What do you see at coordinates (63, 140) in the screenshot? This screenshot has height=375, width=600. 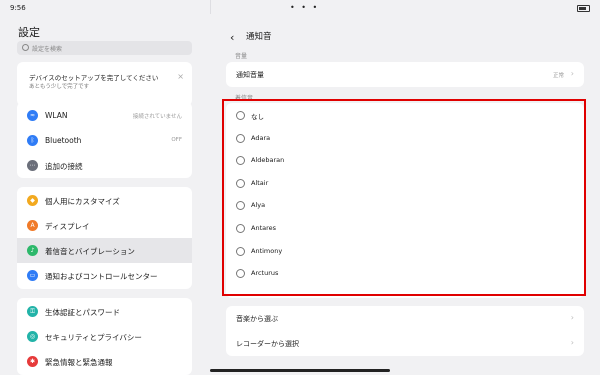 I see `sidebar-item-label: Bluetooth` at bounding box center [63, 140].